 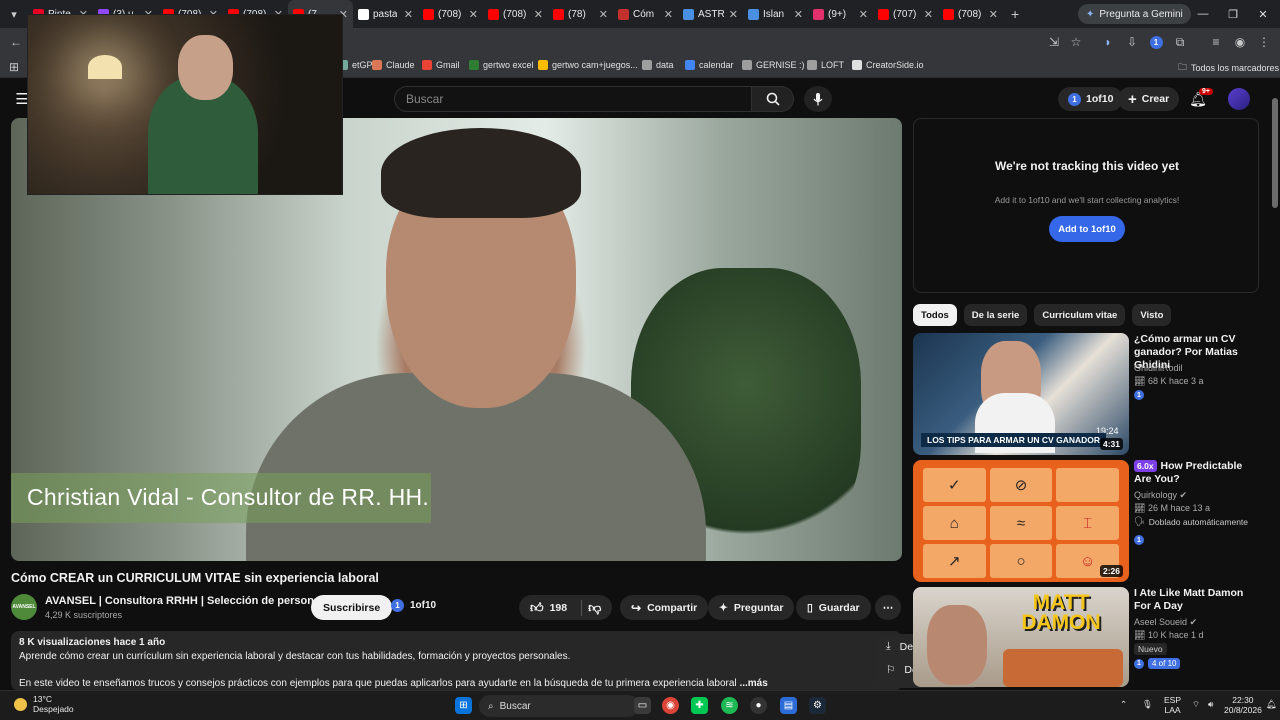 I want to click on bookmark-item: GERNISE :), so click(x=773, y=65).